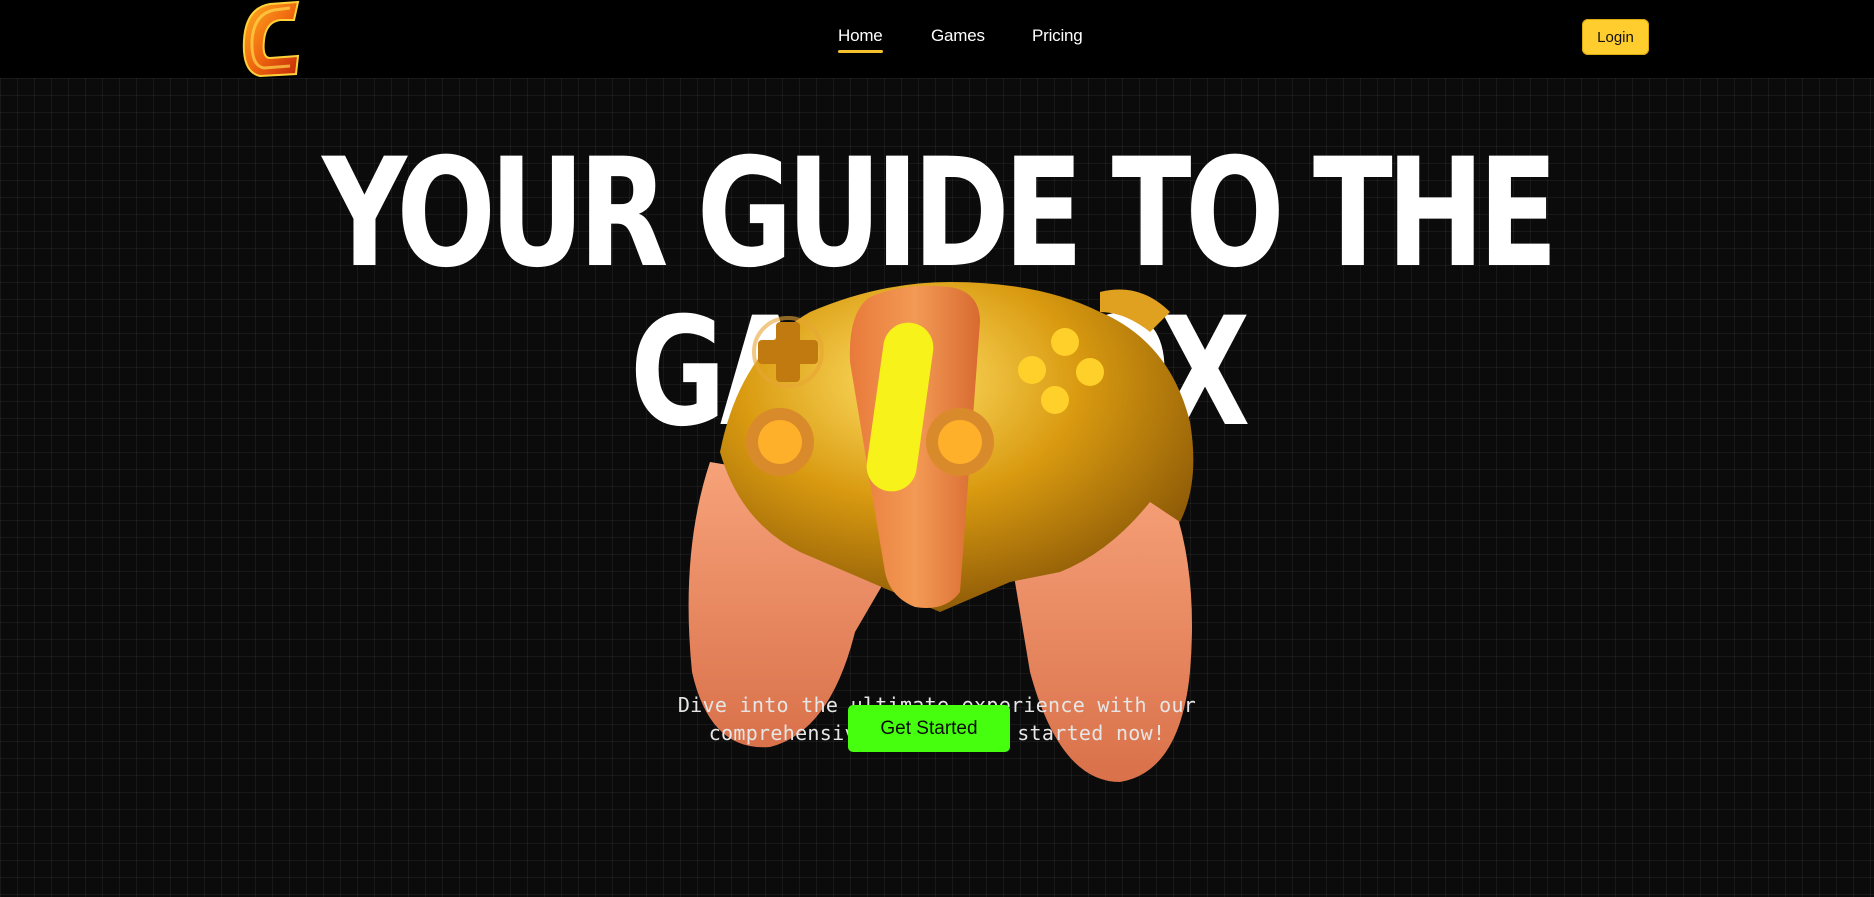 Image resolution: width=1874 pixels, height=897 pixels. What do you see at coordinates (958, 36) in the screenshot?
I see `nav-games: Games` at bounding box center [958, 36].